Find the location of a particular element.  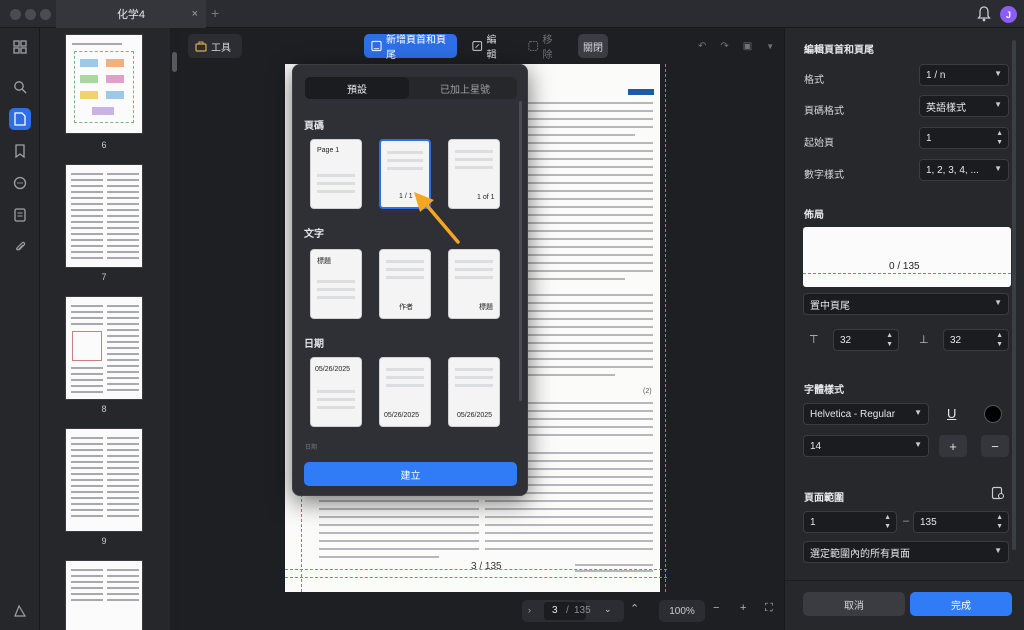

undo-icon: ↶ is located at coordinates (702, 46).